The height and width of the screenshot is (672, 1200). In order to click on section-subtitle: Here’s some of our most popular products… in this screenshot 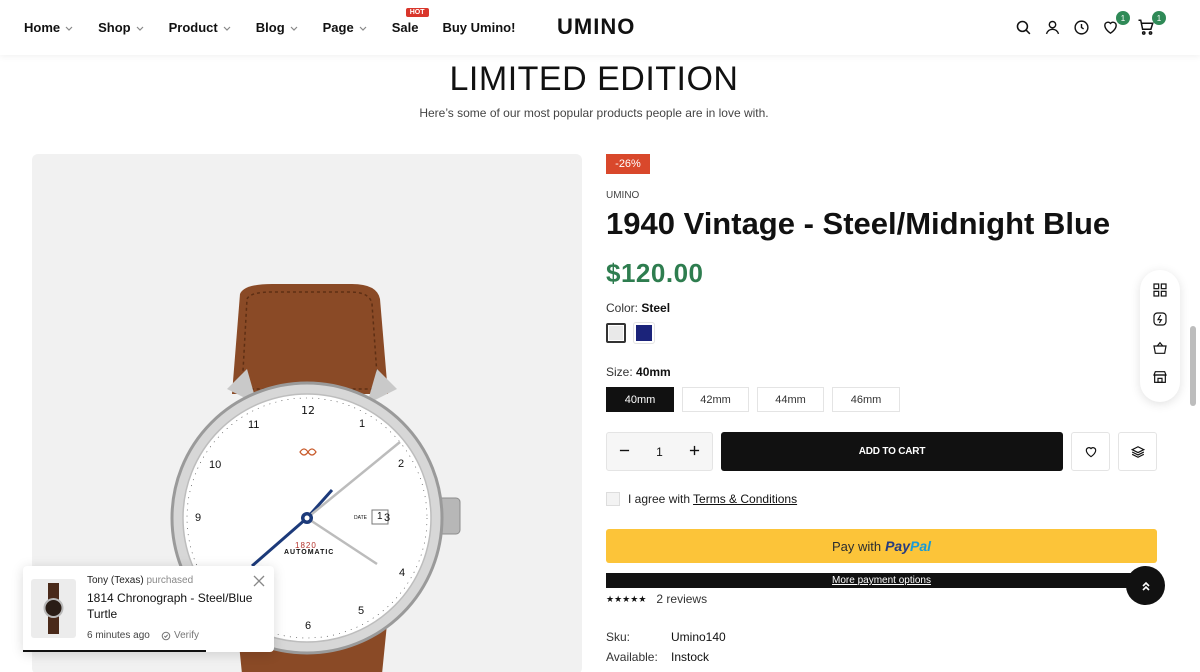, I will do `click(594, 113)`.